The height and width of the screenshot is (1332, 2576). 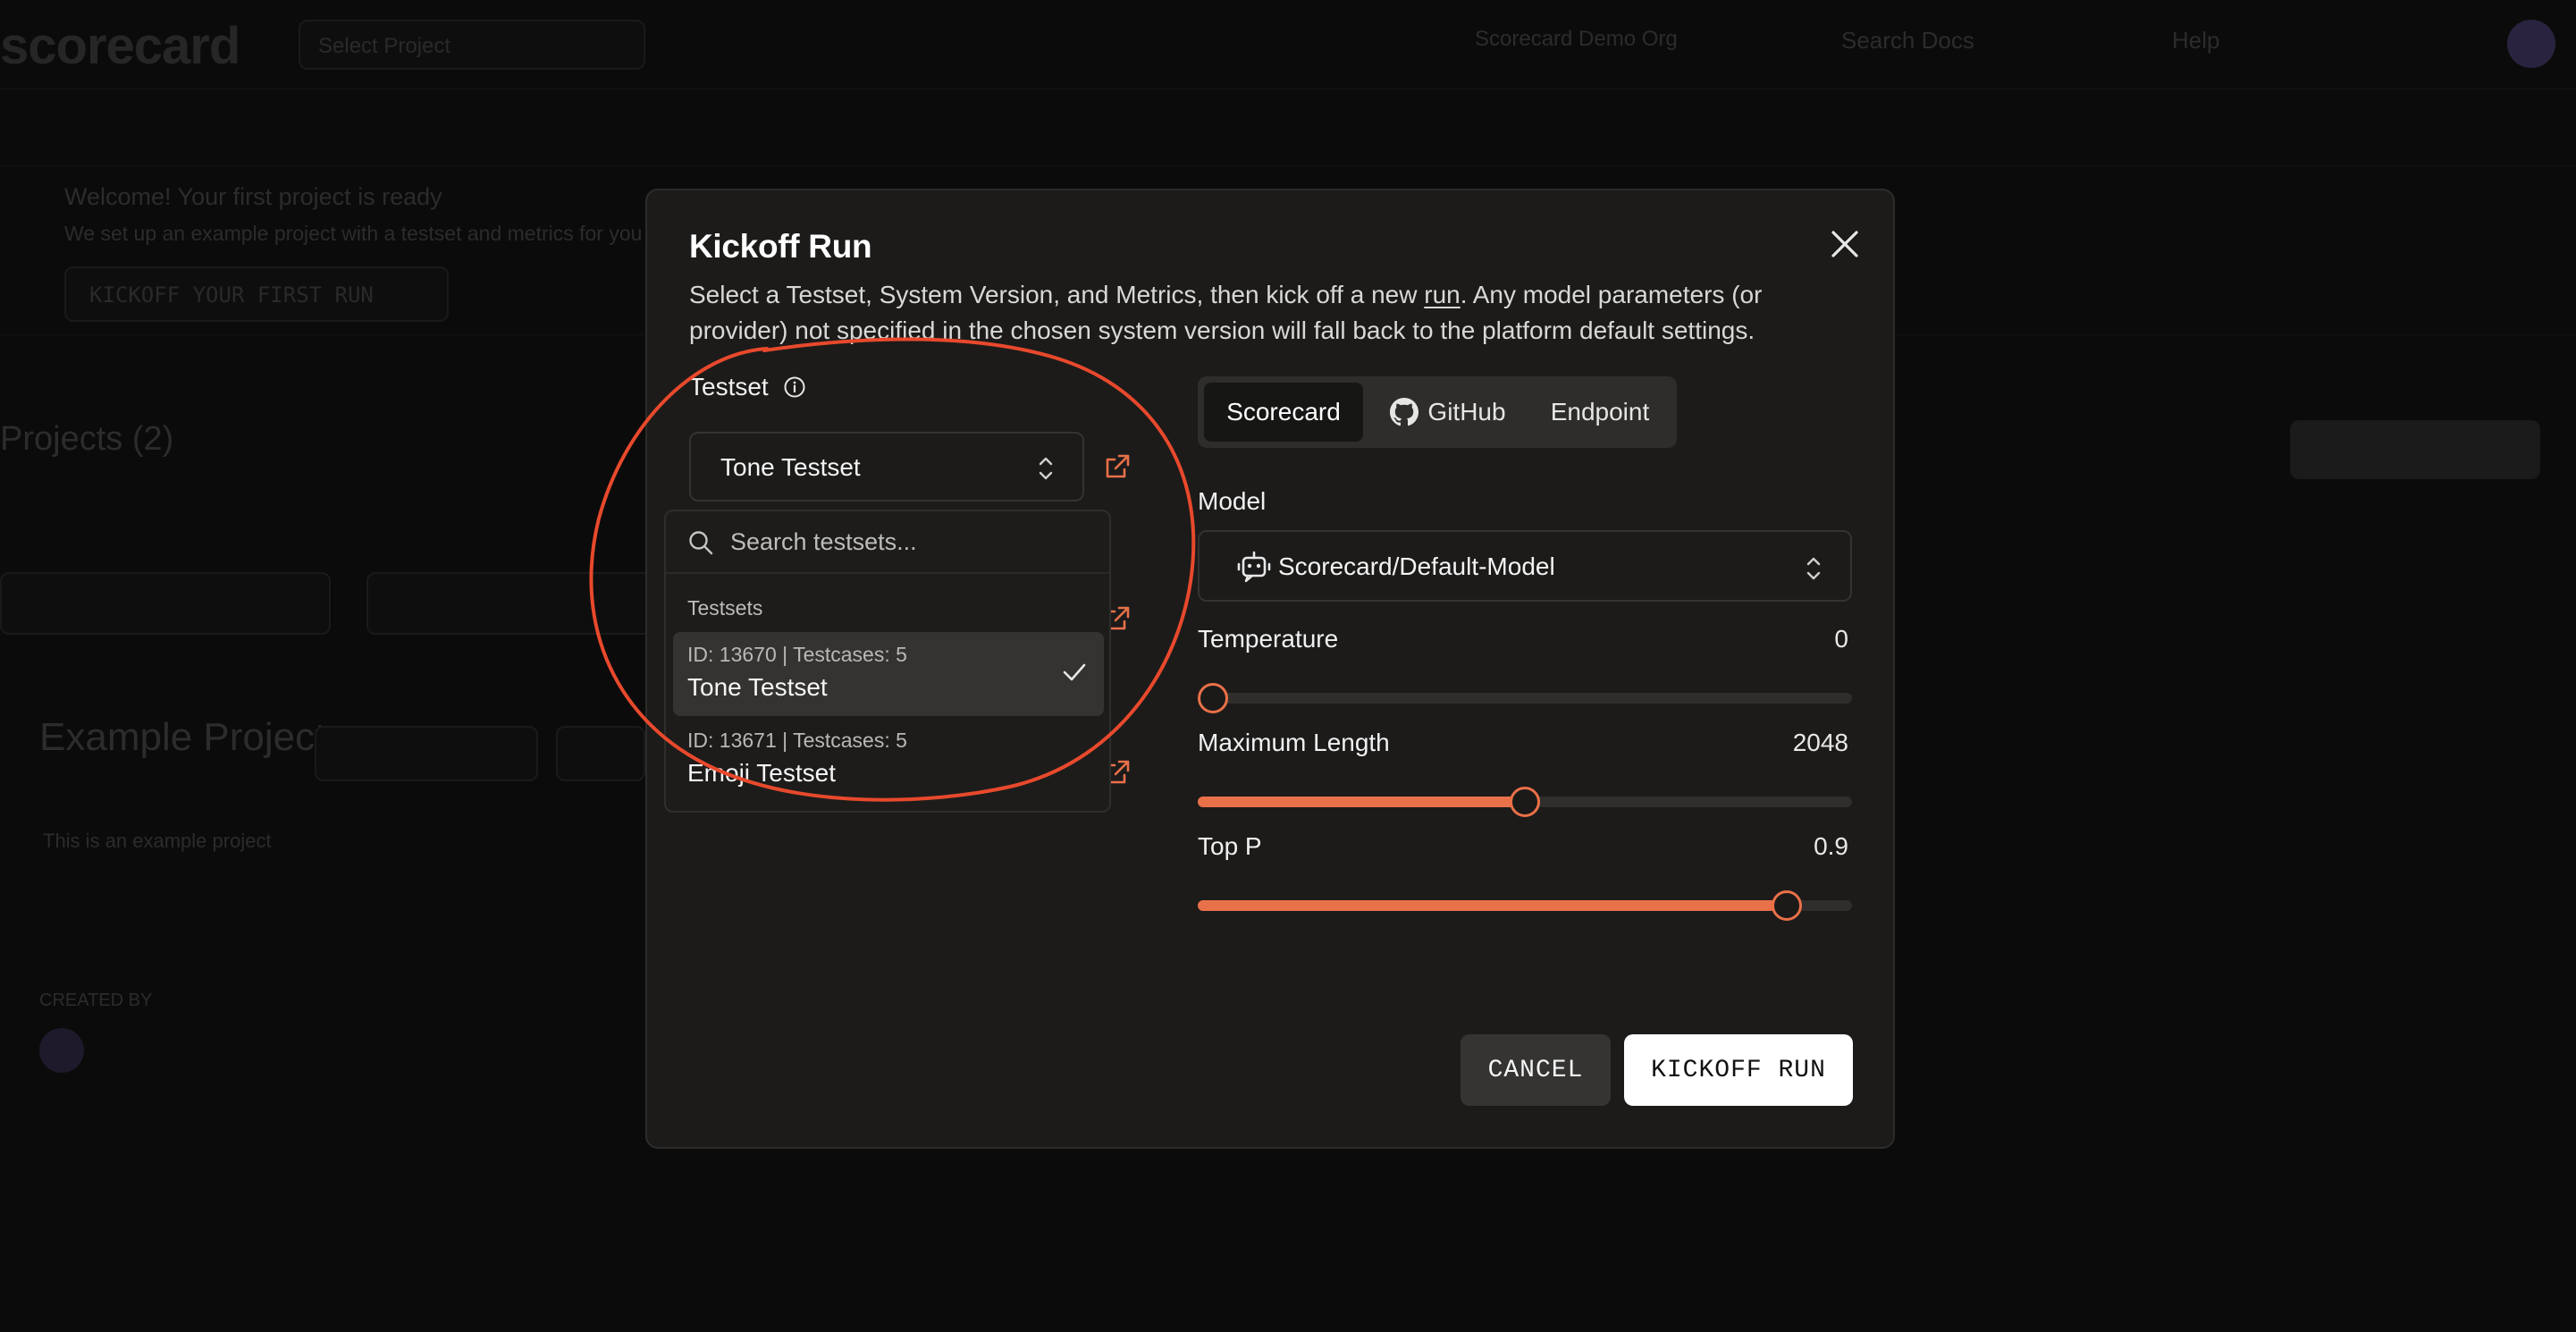 What do you see at coordinates (253, 196) in the screenshot?
I see `banner-title: Welcome! Your first project is ready` at bounding box center [253, 196].